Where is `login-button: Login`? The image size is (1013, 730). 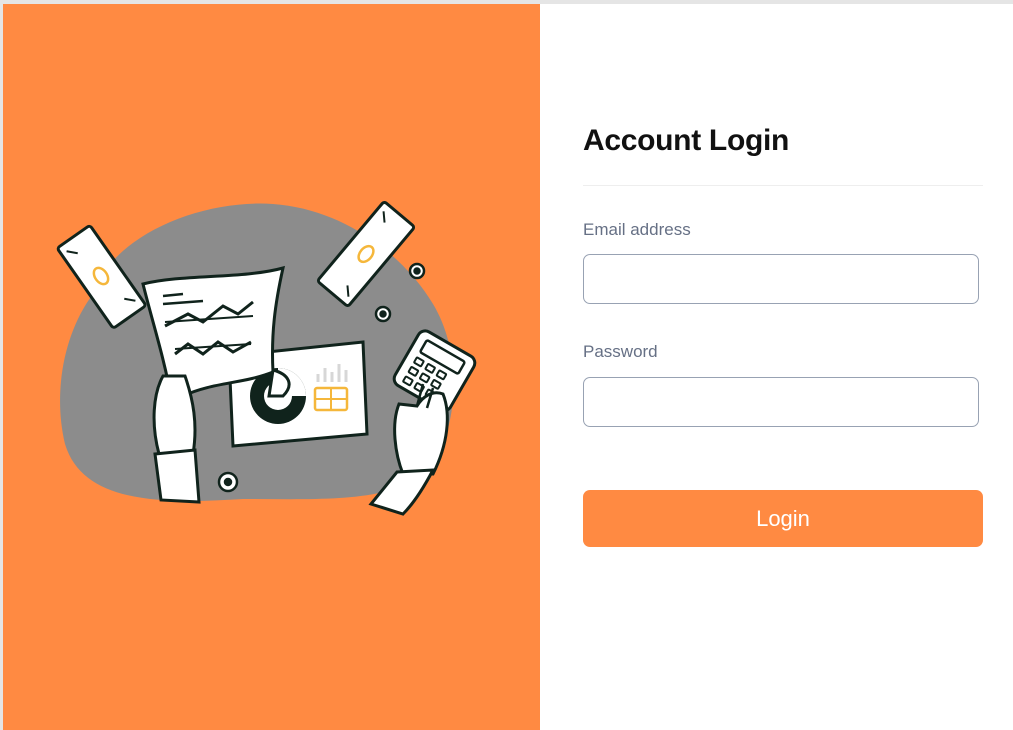 login-button: Login is located at coordinates (783, 518).